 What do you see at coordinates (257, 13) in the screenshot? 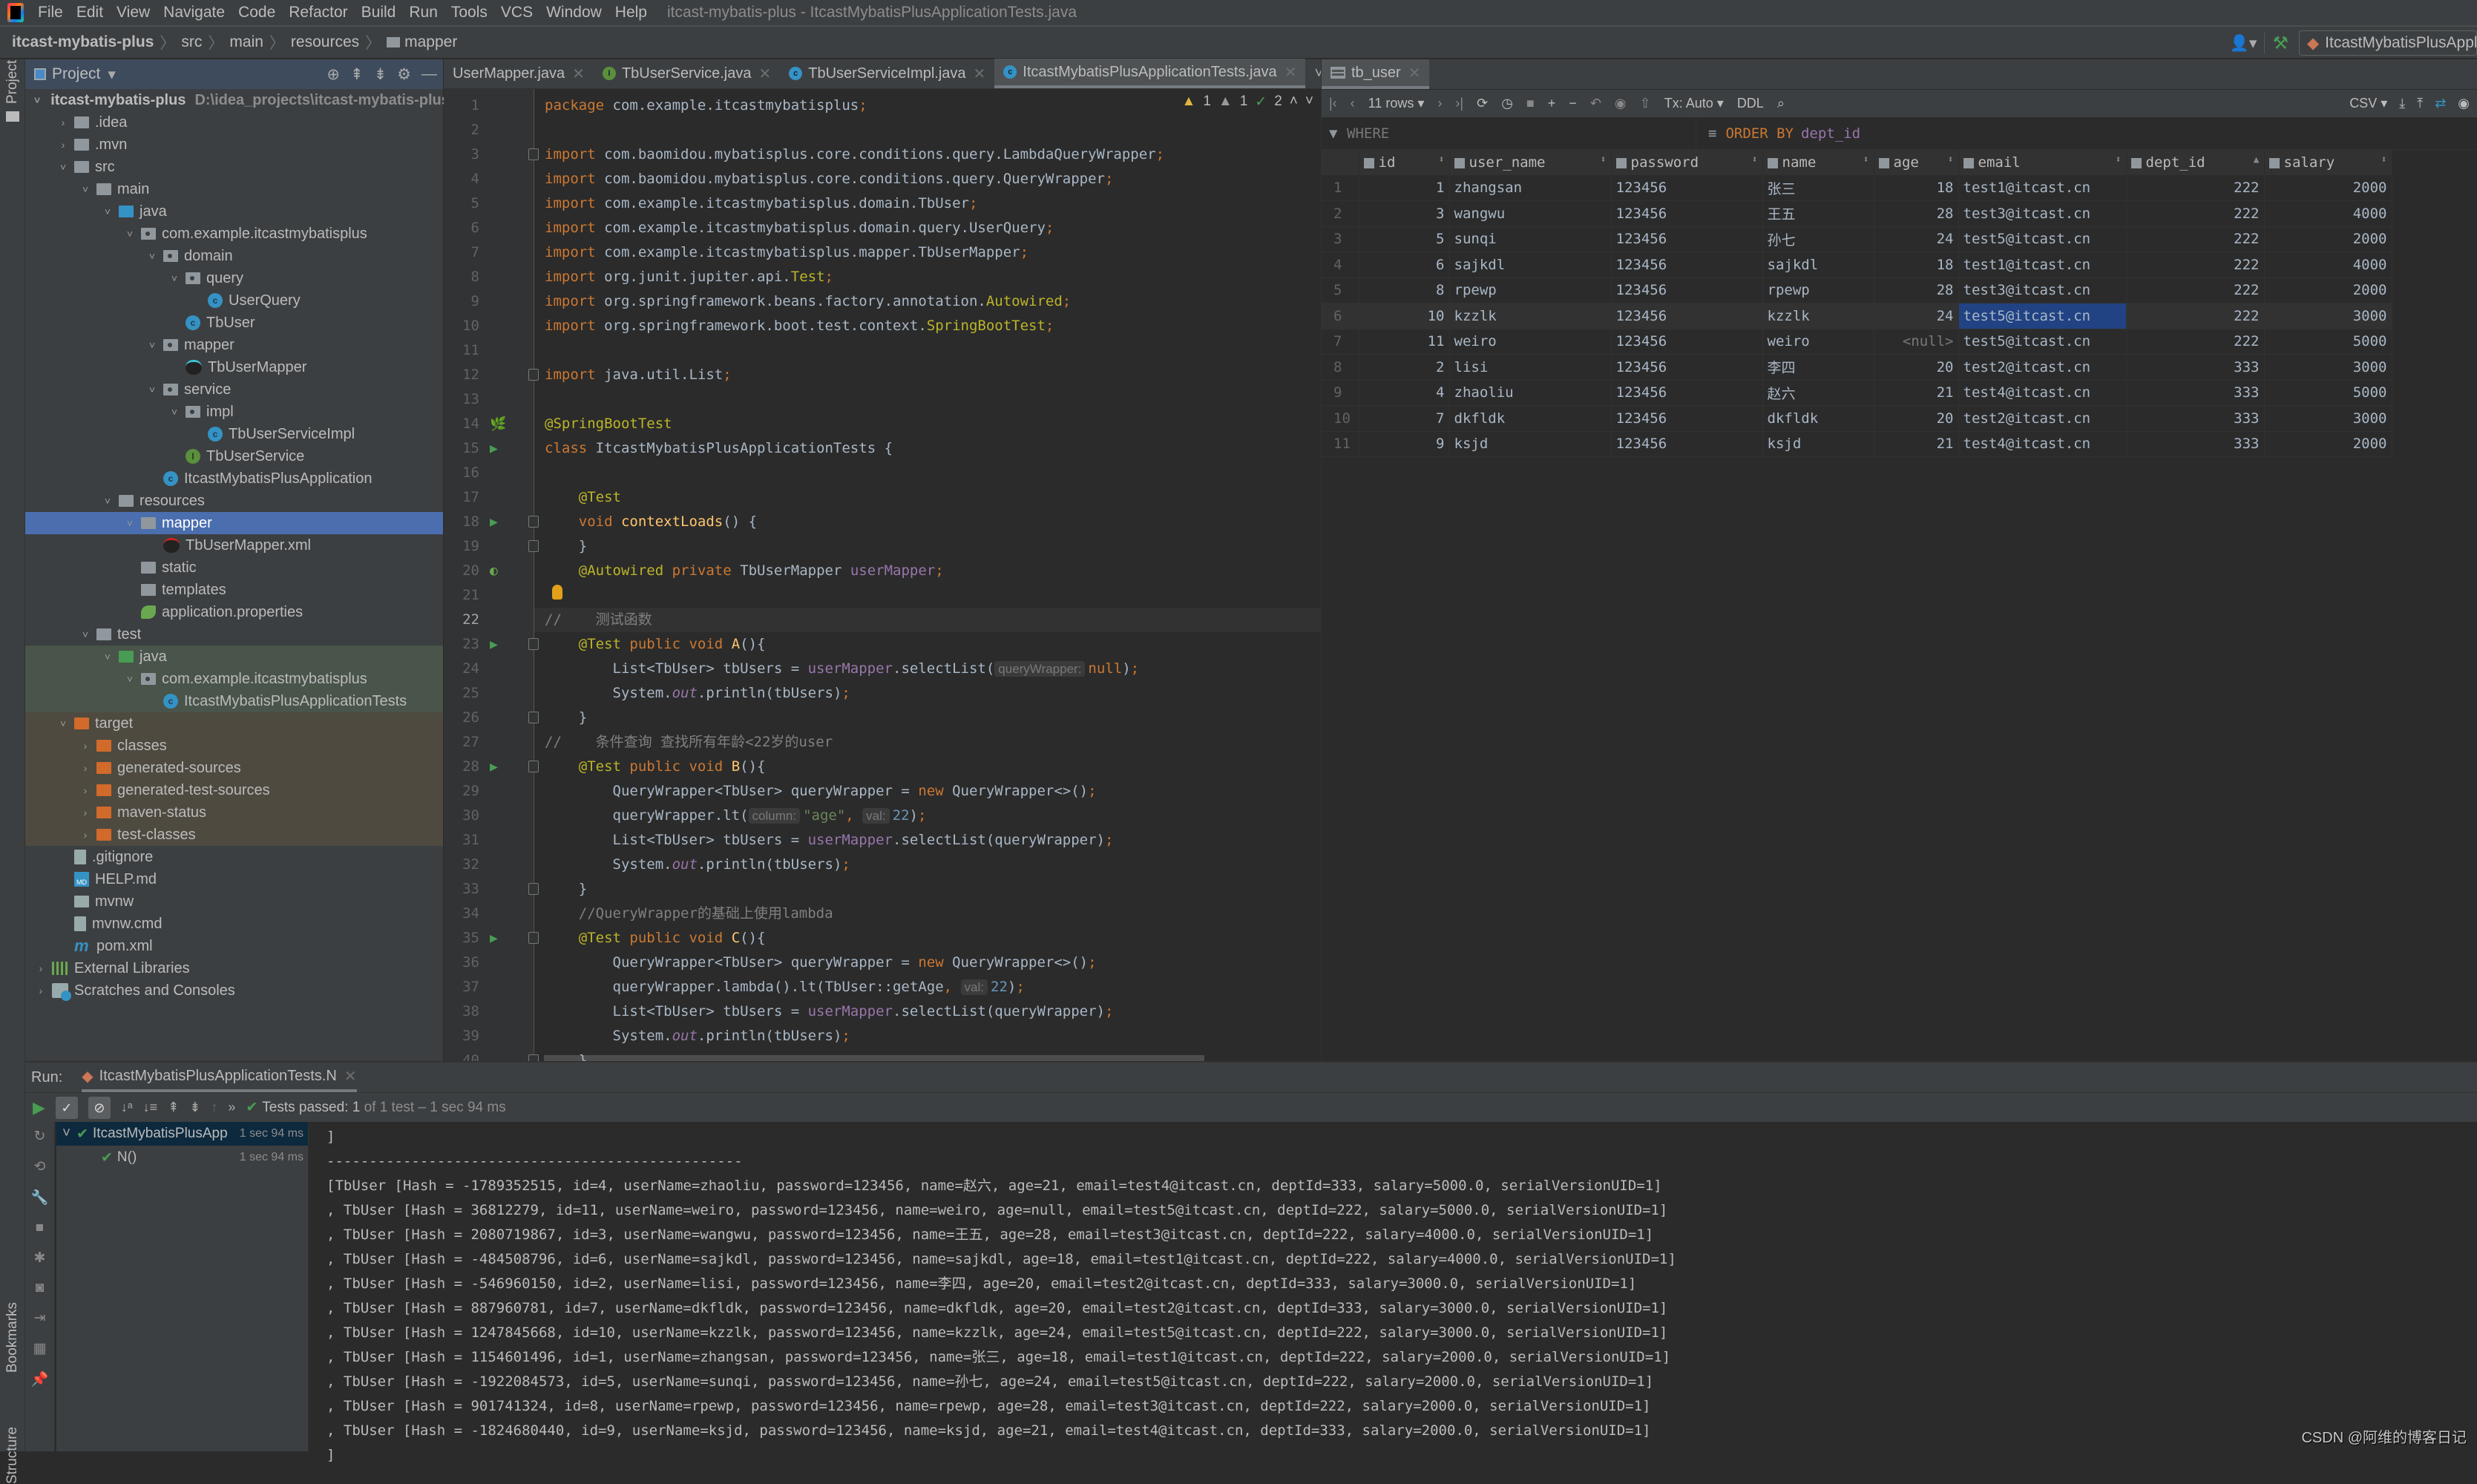
I see `menu-code: Code` at bounding box center [257, 13].